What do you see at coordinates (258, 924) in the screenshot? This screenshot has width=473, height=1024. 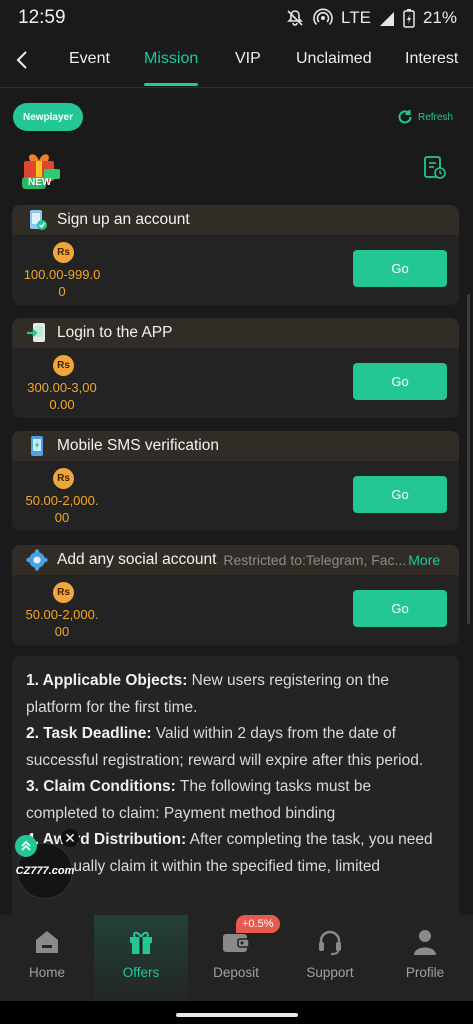 I see `deposit-bonus-badge: +0.5%` at bounding box center [258, 924].